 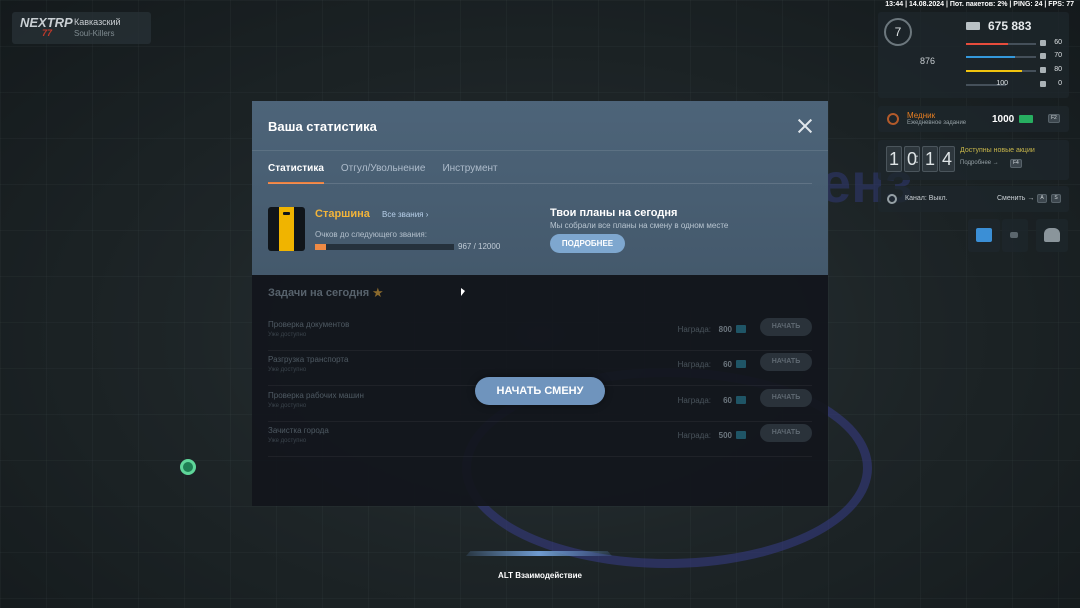 I want to click on hunger-icon, so click(x=1043, y=70).